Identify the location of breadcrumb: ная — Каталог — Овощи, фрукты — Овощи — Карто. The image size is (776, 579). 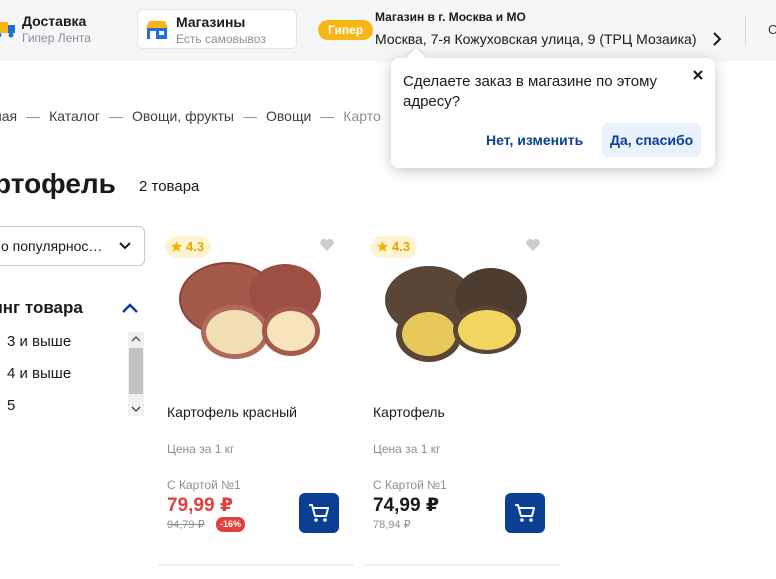
(190, 116).